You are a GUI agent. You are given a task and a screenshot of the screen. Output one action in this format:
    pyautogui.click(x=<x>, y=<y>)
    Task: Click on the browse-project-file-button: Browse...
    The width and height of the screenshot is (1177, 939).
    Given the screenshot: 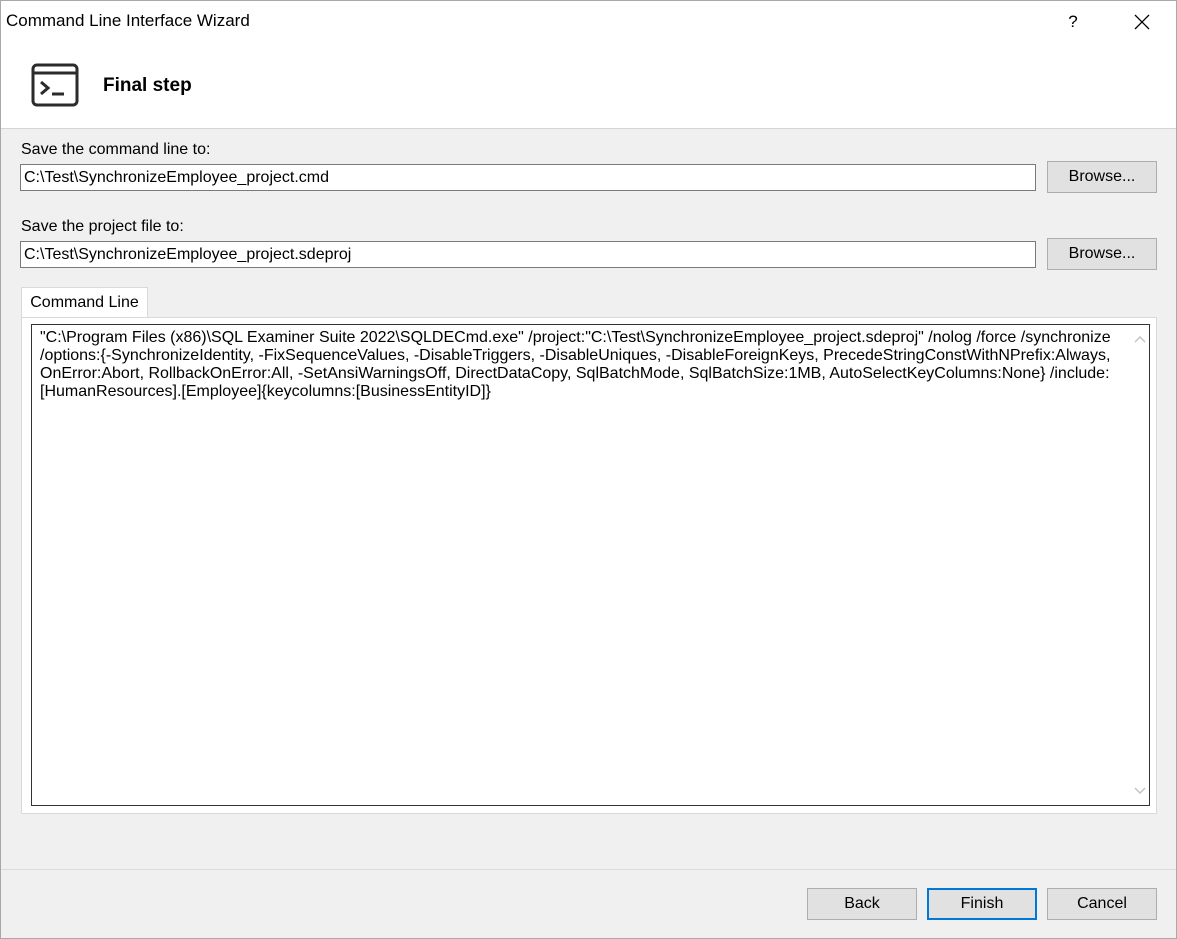 What is the action you would take?
    pyautogui.click(x=1102, y=254)
    